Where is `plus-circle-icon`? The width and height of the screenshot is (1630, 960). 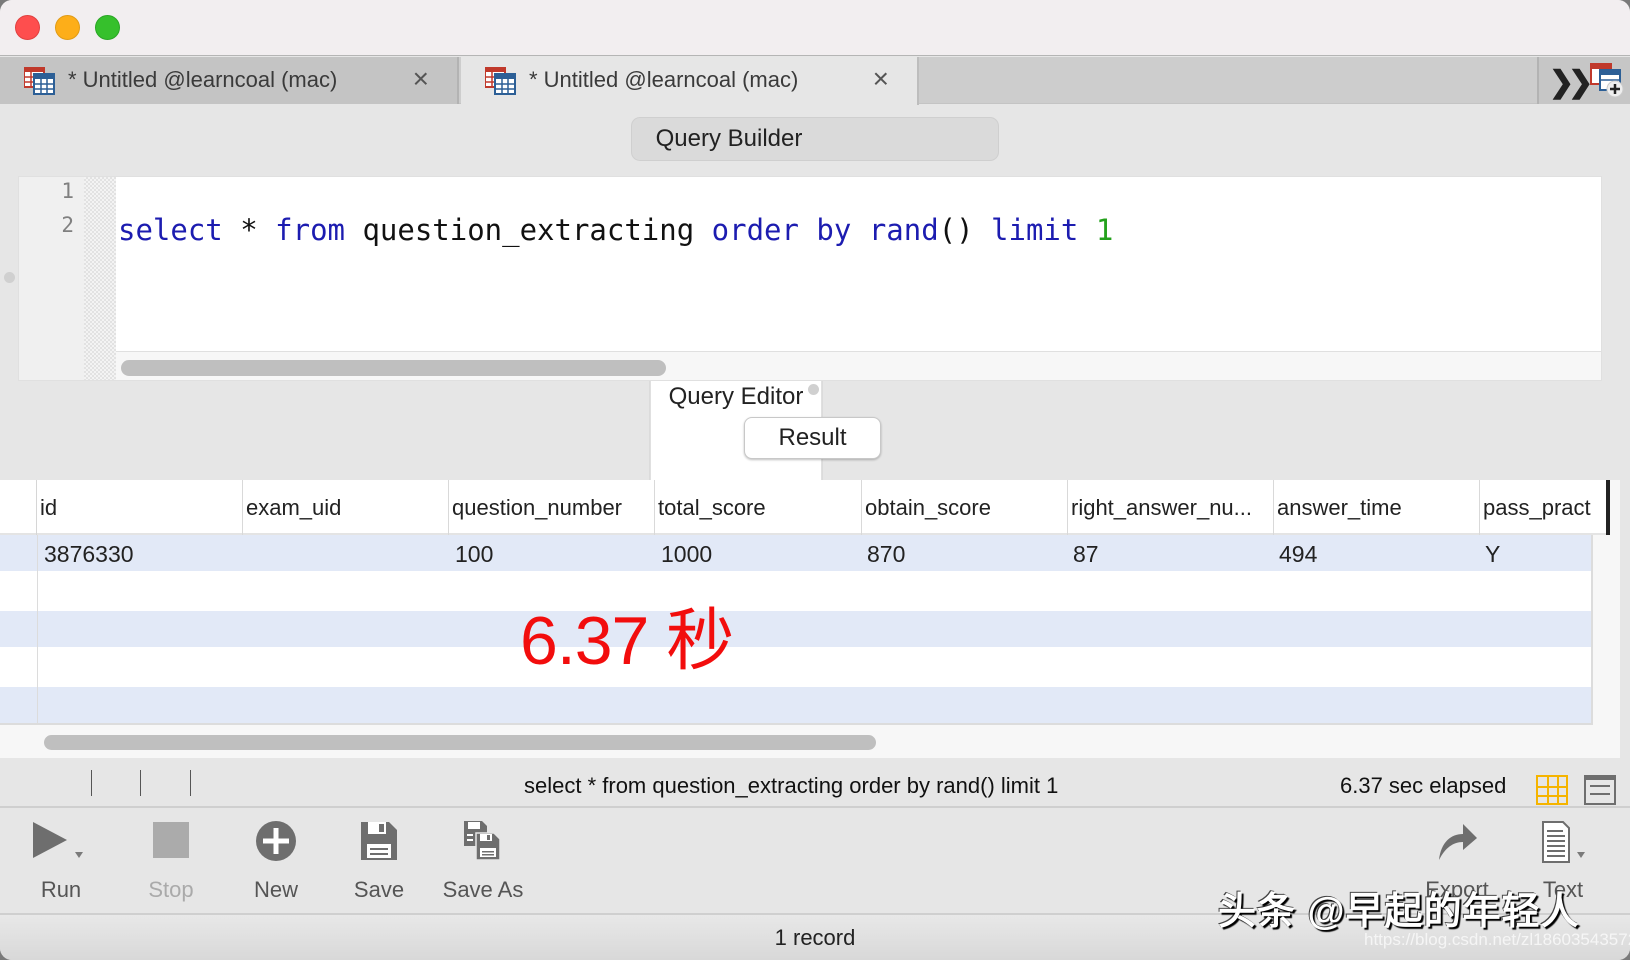
plus-circle-icon is located at coordinates (276, 841).